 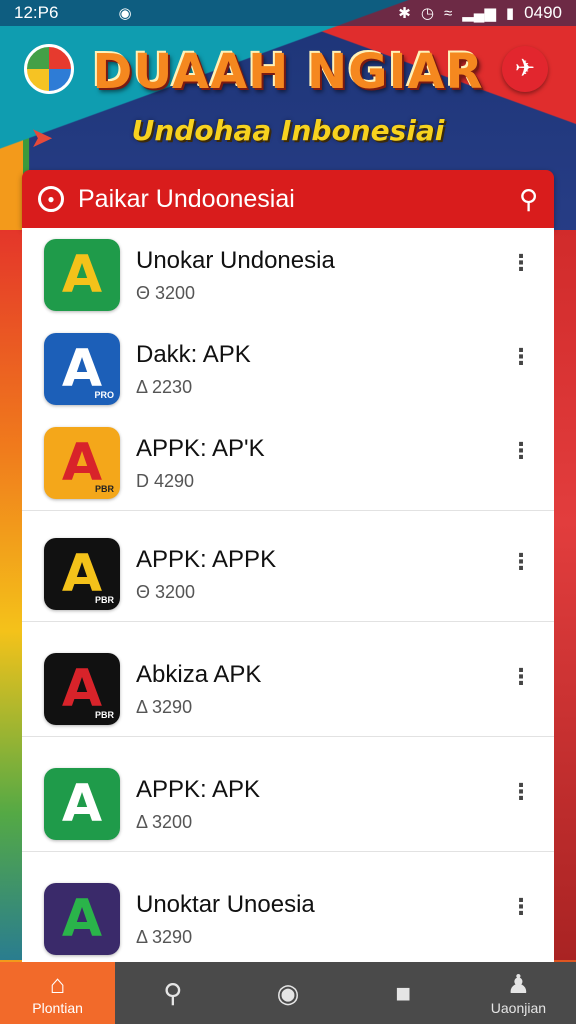 What do you see at coordinates (125, 13) in the screenshot?
I see `notification-icon: ◉` at bounding box center [125, 13].